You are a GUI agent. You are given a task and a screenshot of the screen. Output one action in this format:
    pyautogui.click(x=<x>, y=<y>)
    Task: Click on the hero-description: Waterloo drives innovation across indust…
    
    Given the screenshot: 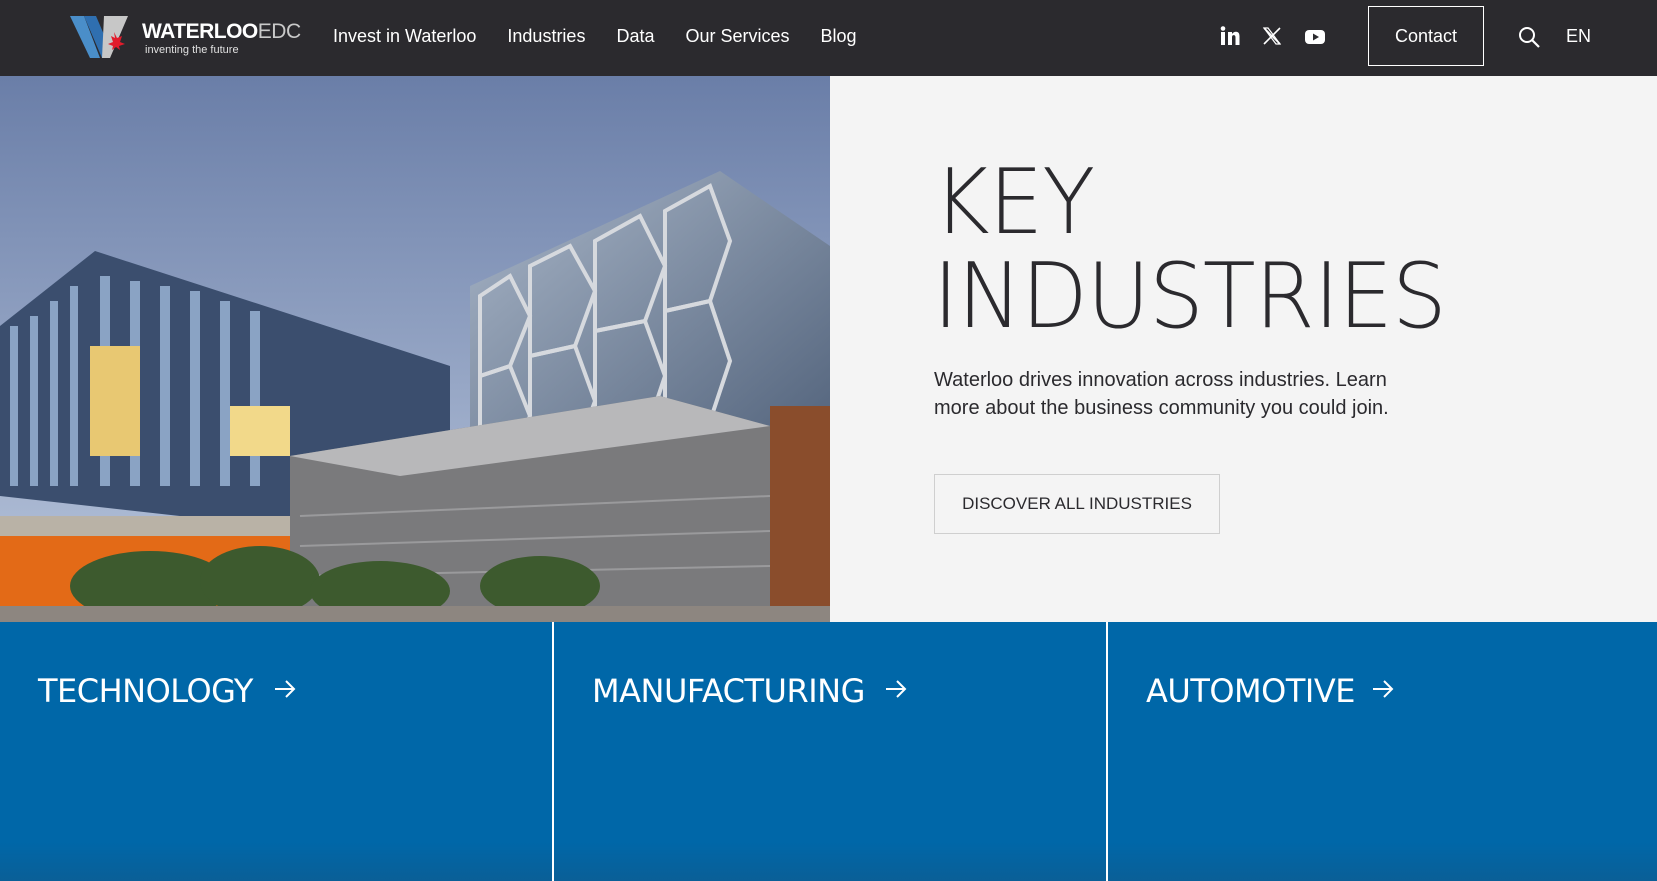 What is the action you would take?
    pyautogui.click(x=1161, y=394)
    